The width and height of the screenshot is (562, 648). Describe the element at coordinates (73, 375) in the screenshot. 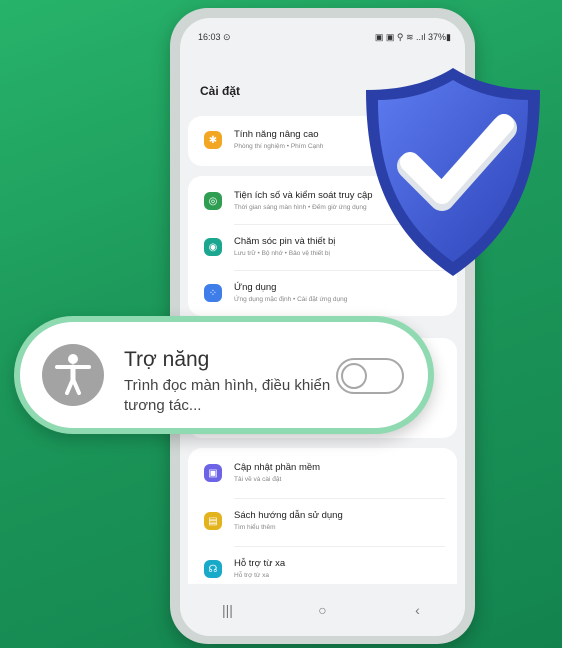

I see `accessibility-icon` at that location.